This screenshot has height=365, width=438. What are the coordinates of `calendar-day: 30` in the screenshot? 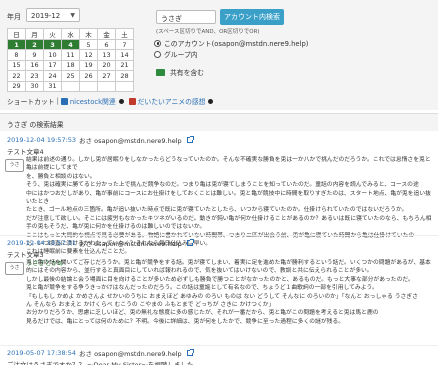 It's located at (34, 86).